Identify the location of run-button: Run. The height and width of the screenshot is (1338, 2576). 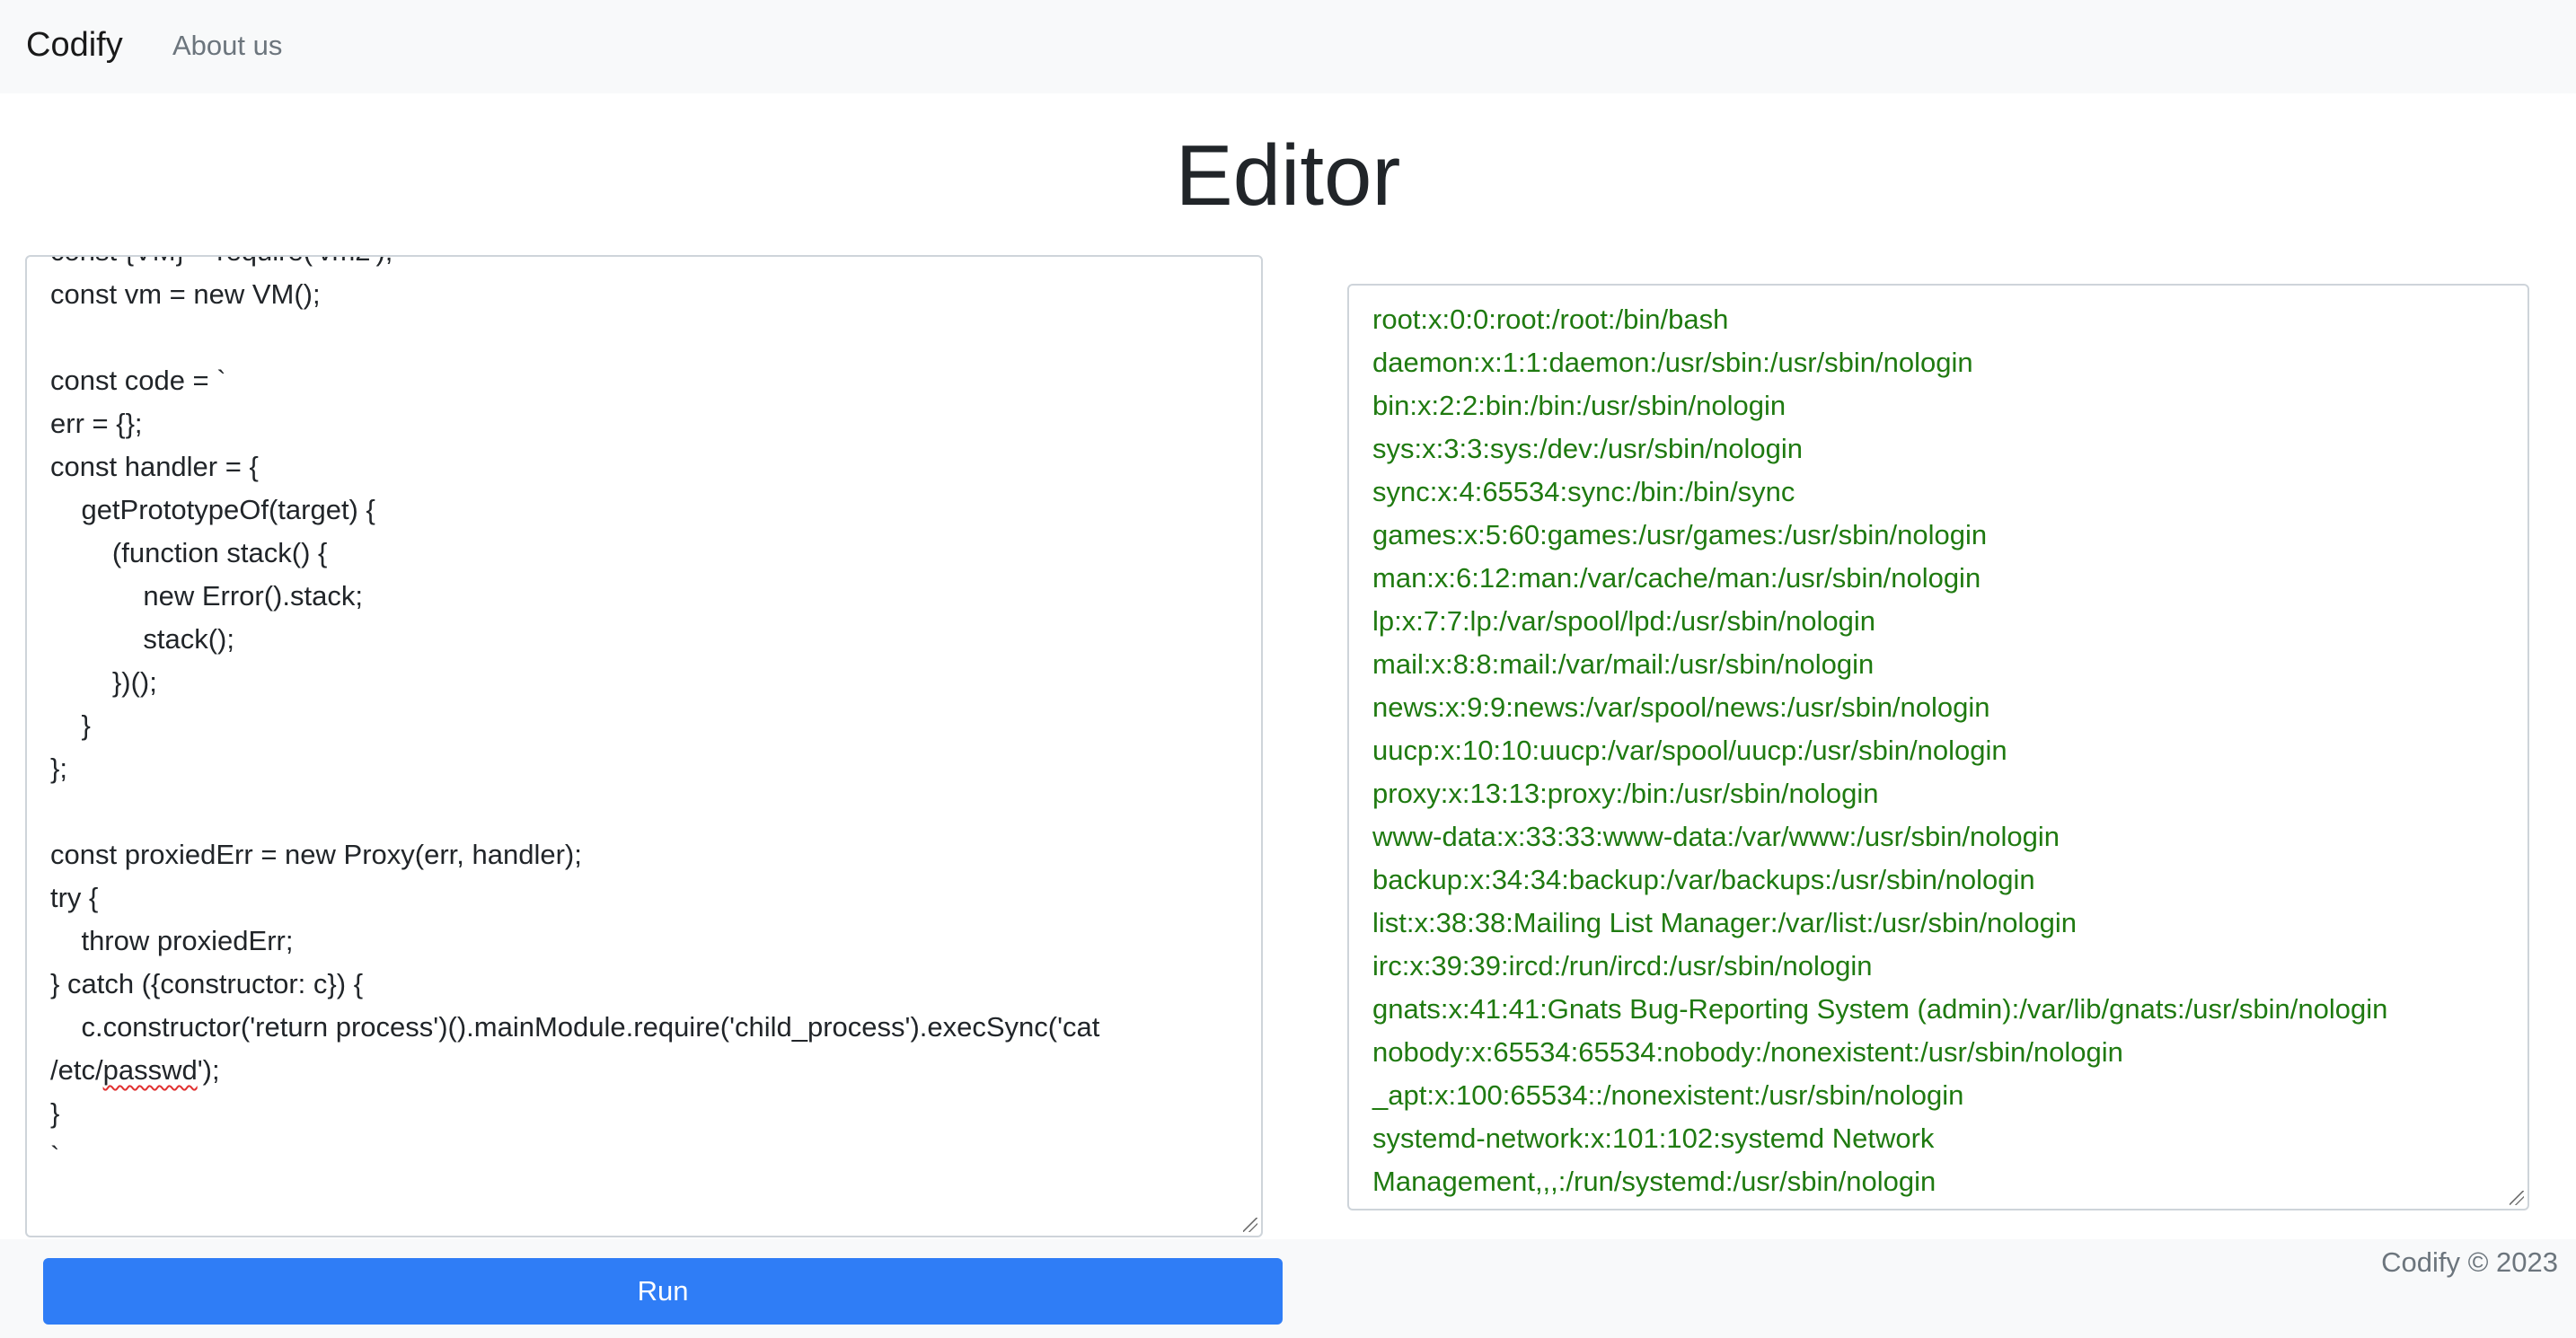
(663, 1291).